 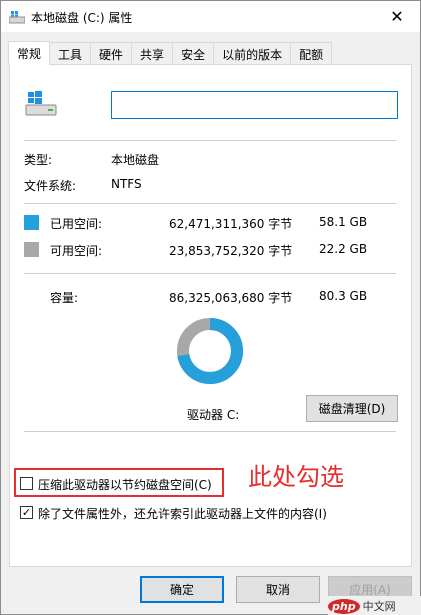 What do you see at coordinates (31, 222) in the screenshot?
I see `used-space-swatch` at bounding box center [31, 222].